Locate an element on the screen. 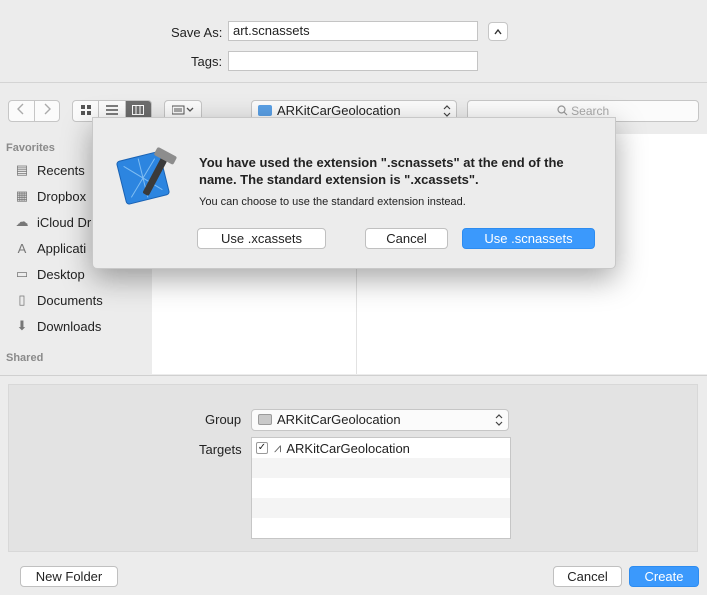  use-xcassets-button: Use .xcassets is located at coordinates (261, 238).